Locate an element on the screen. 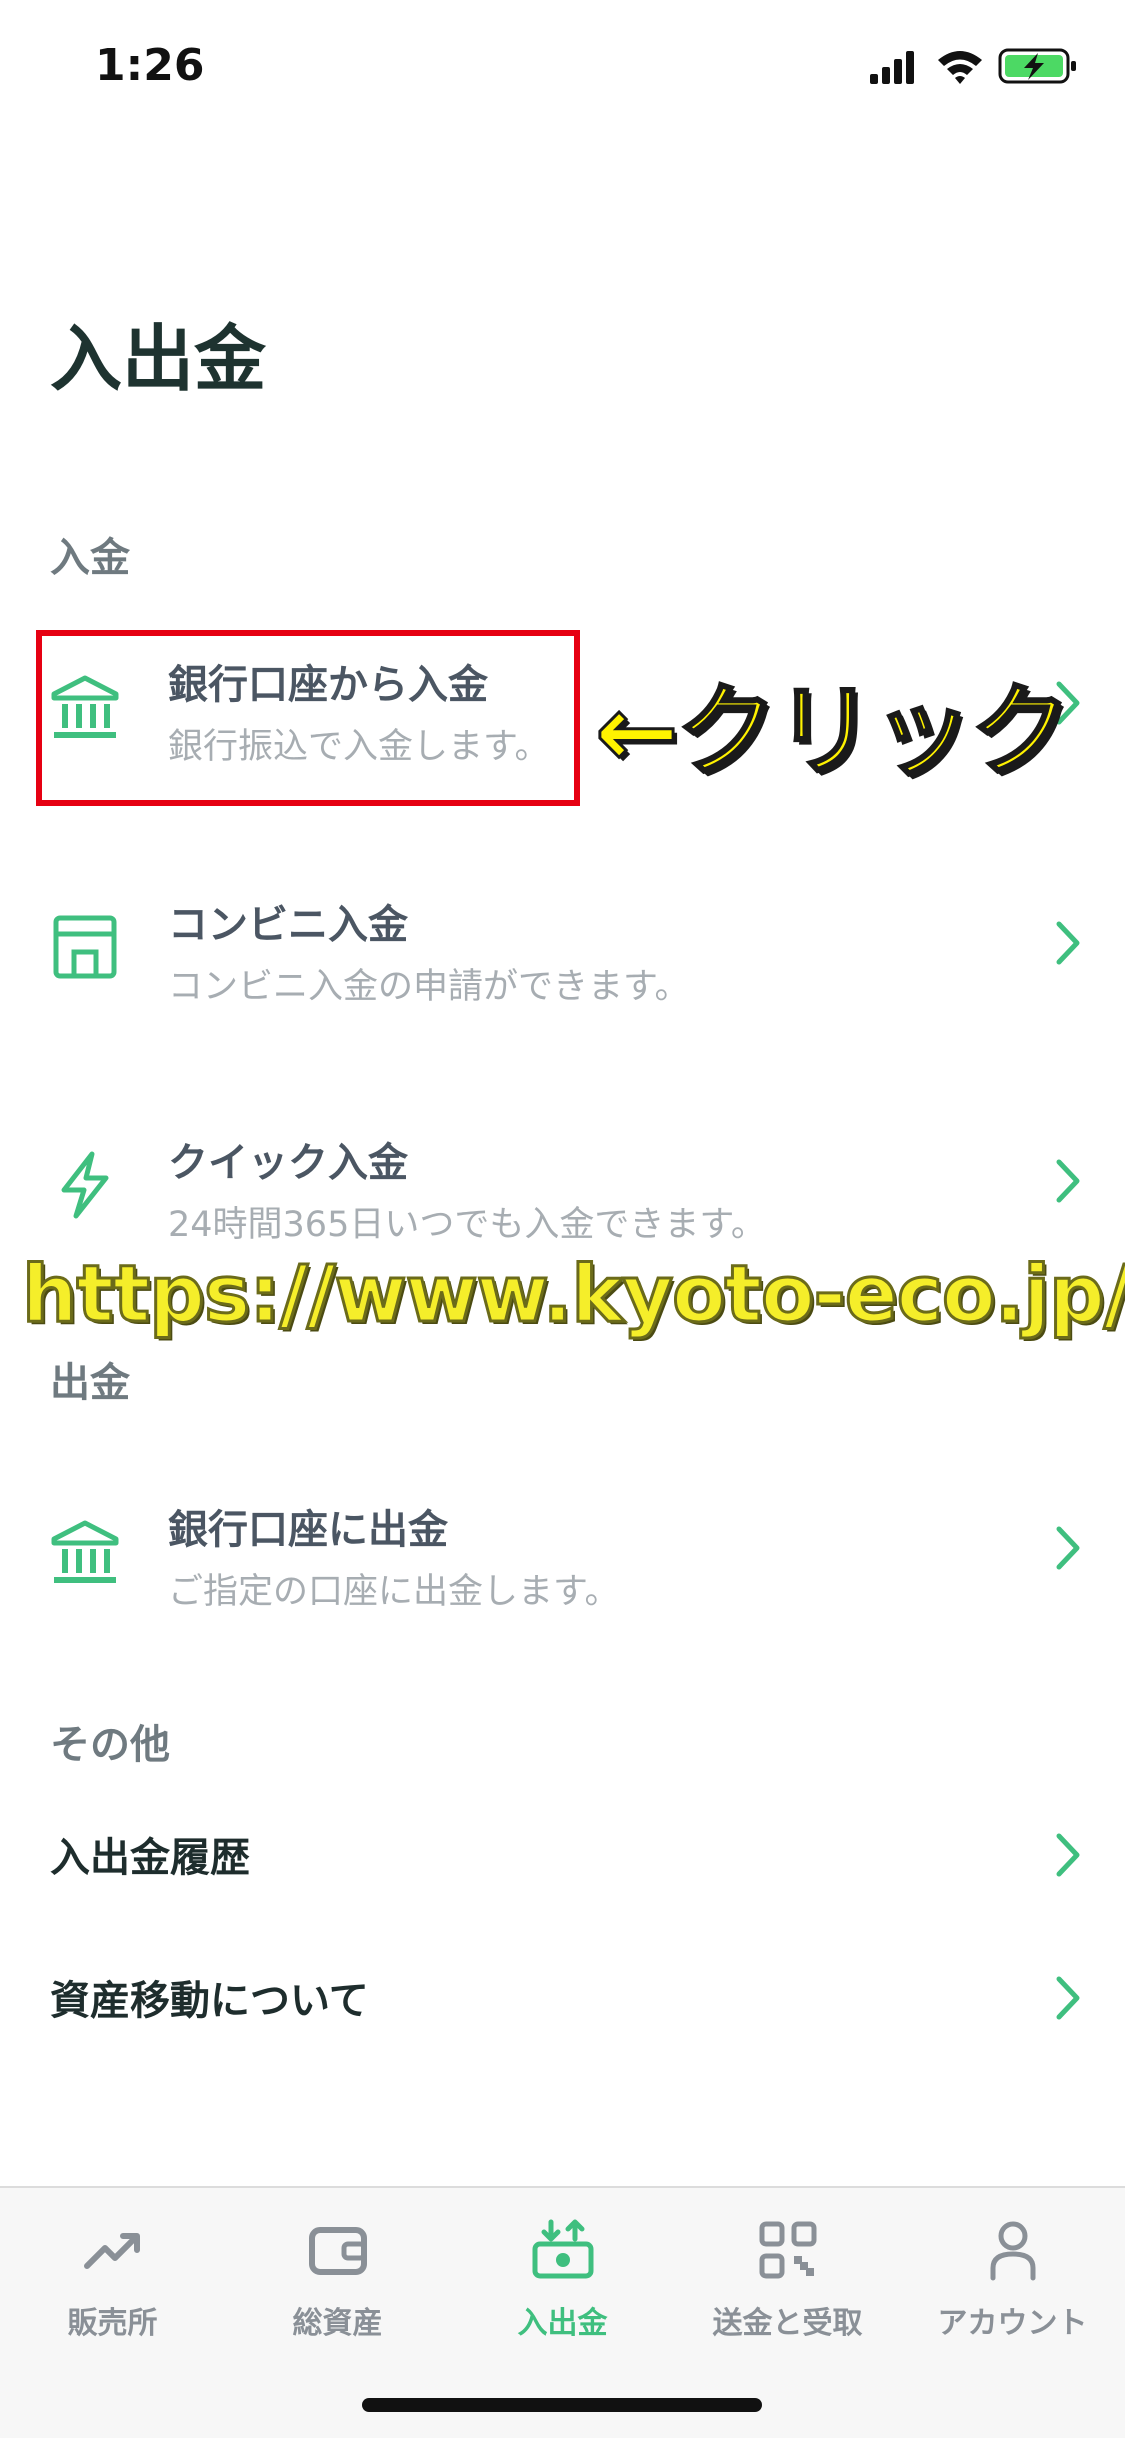 This screenshot has width=1125, height=2438. tab-label: アカウント is located at coordinates (1012, 2323).